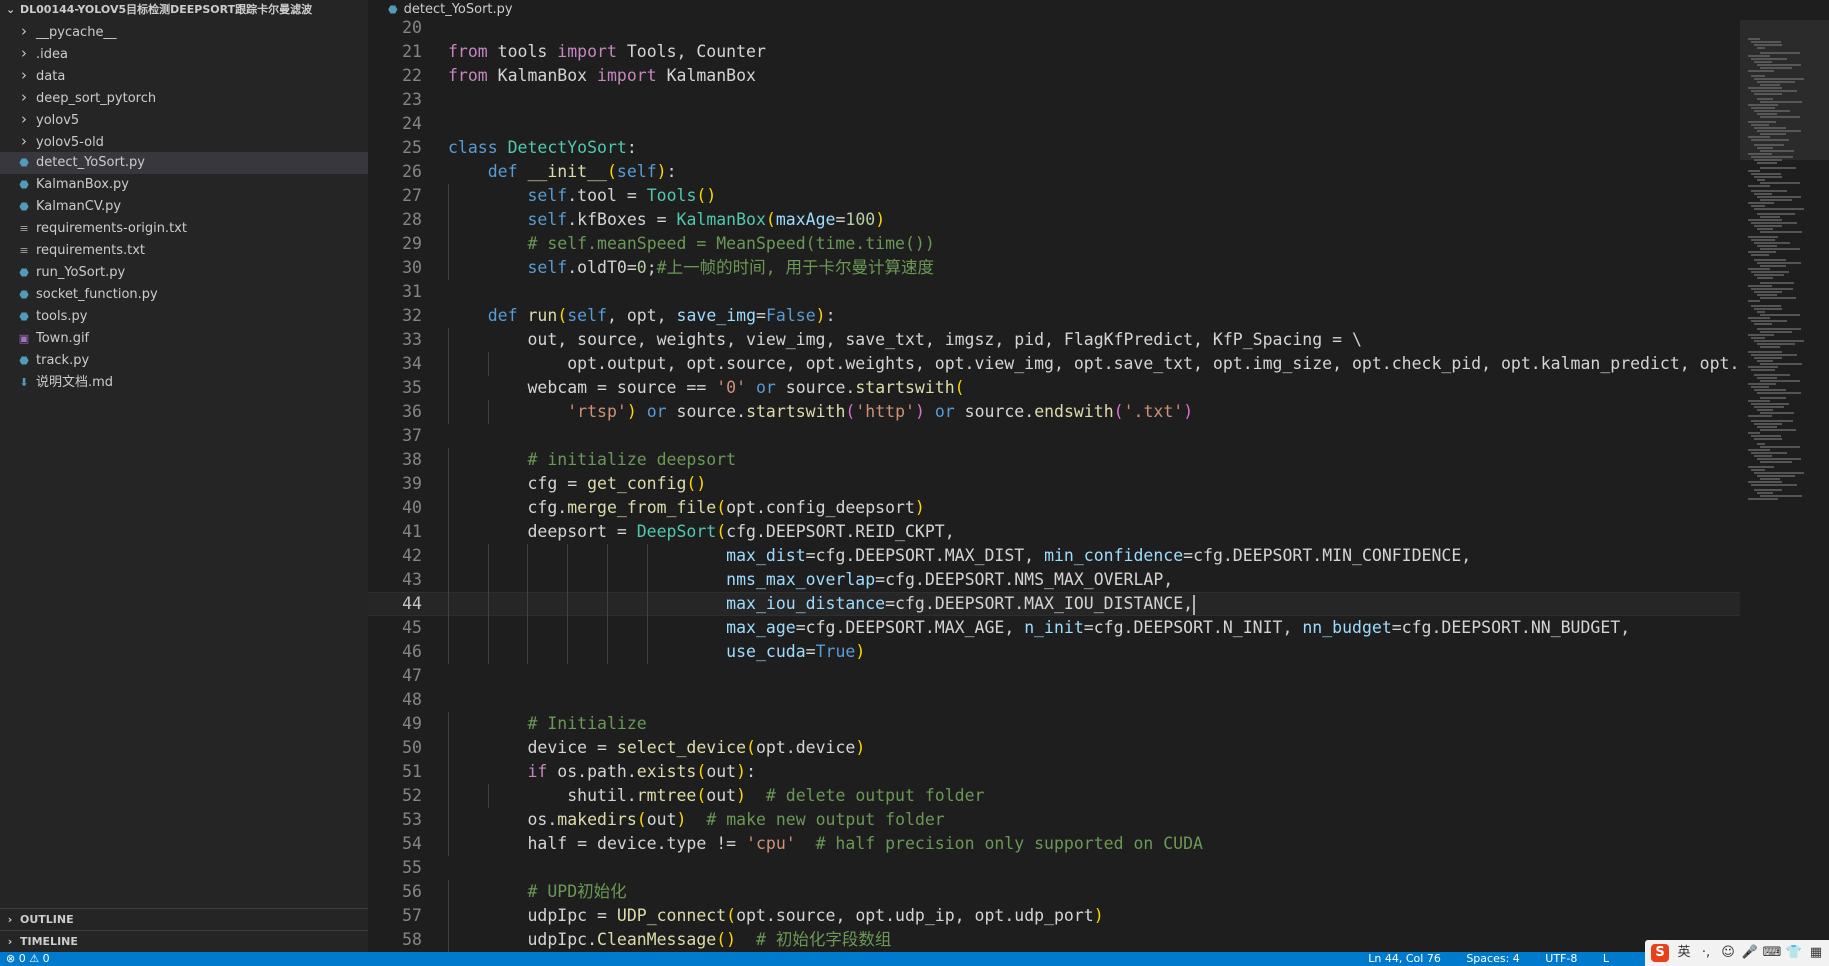  What do you see at coordinates (666, 771) in the screenshot?
I see `code-token: exists` at bounding box center [666, 771].